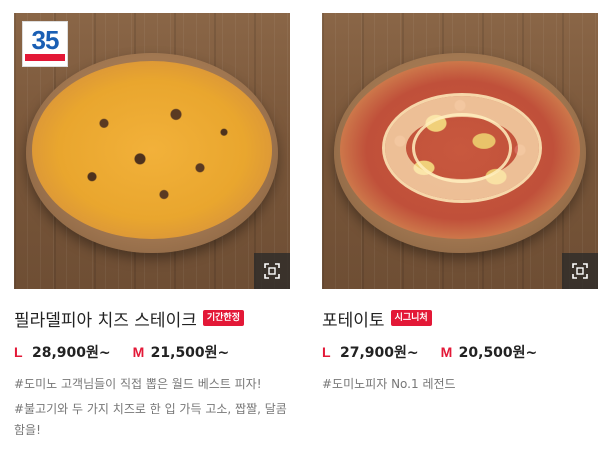 The image size is (608, 459). I want to click on description-line: #도미노피자 No.1 레전드, so click(389, 384).